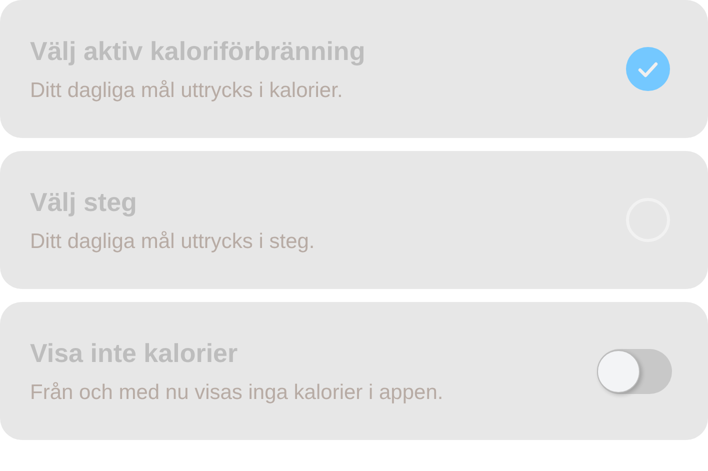 This screenshot has width=708, height=471. Describe the element at coordinates (187, 90) in the screenshot. I see `option-description: Ditt dagliga mål uttrycks i kalorier.` at that location.